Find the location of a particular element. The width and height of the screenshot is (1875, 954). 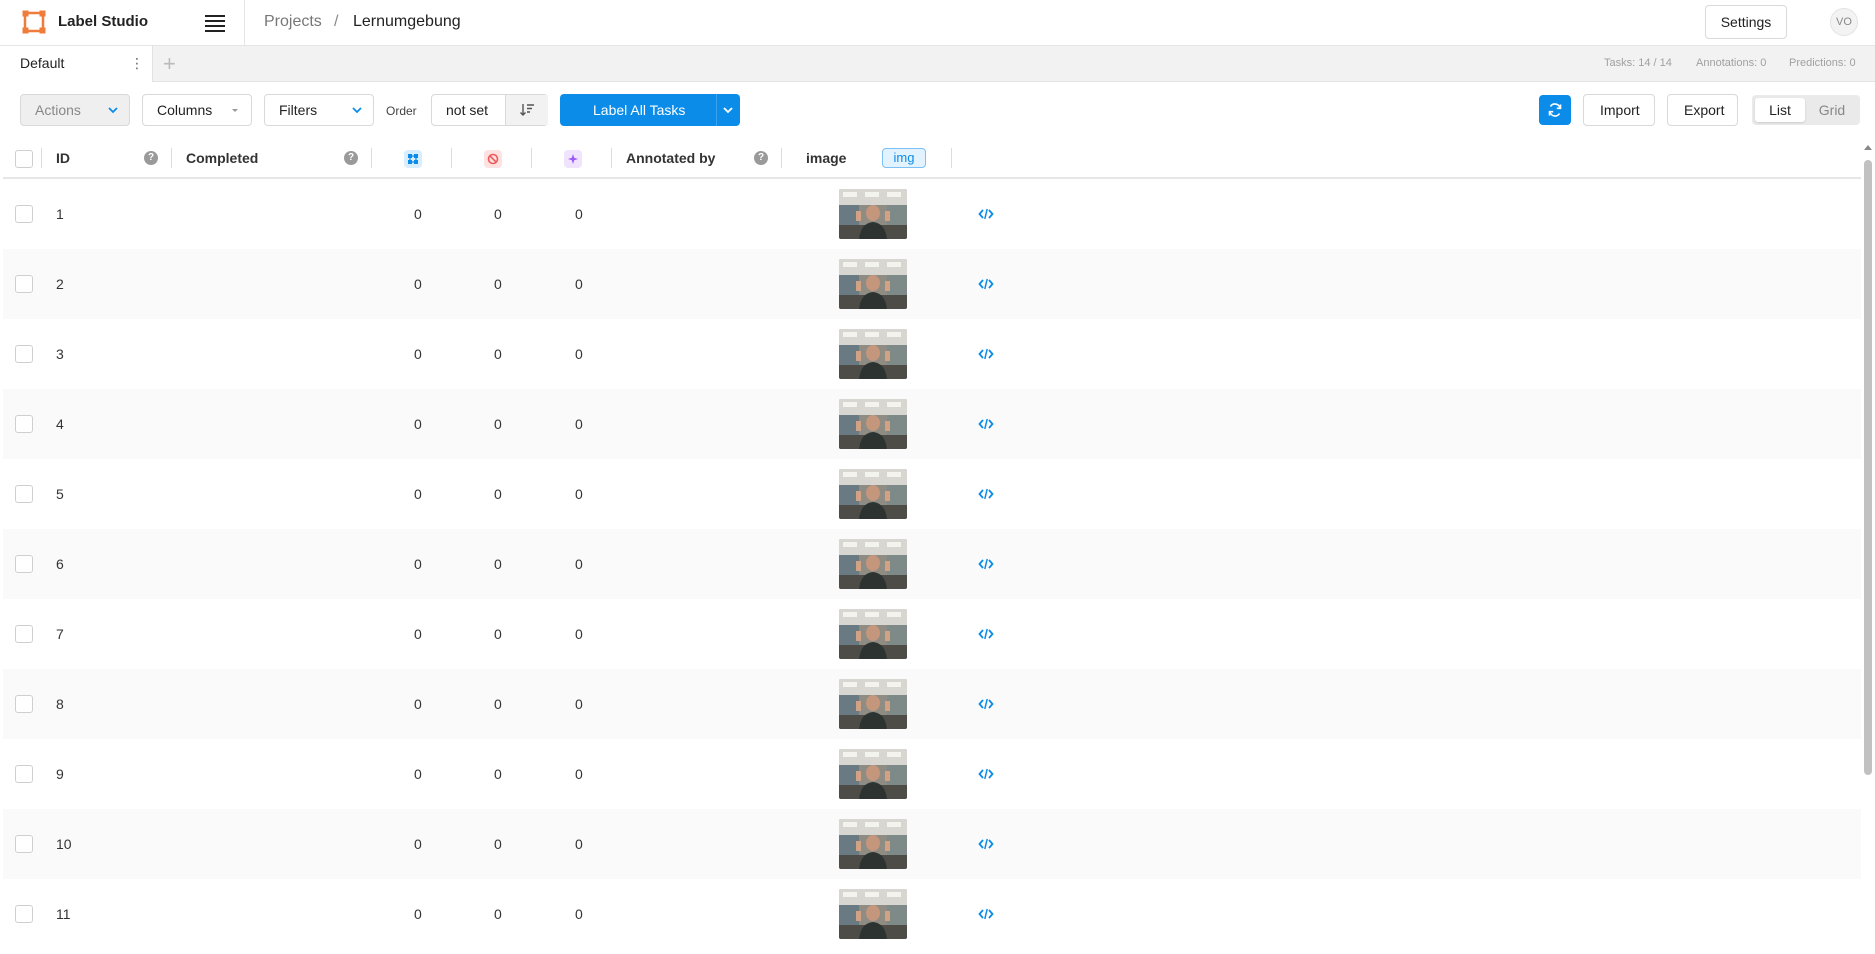

table-row: 10 0 0 0 is located at coordinates (932, 844).